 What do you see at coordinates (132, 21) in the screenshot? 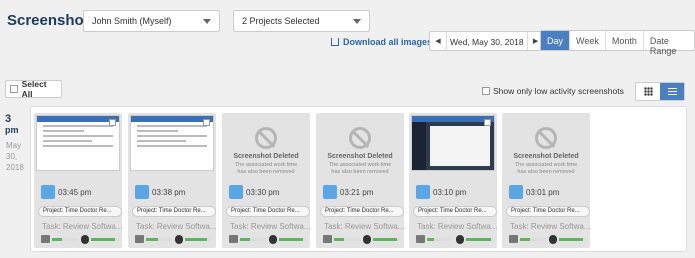
I see `user-select-value: John Smith (Myself)` at bounding box center [132, 21].